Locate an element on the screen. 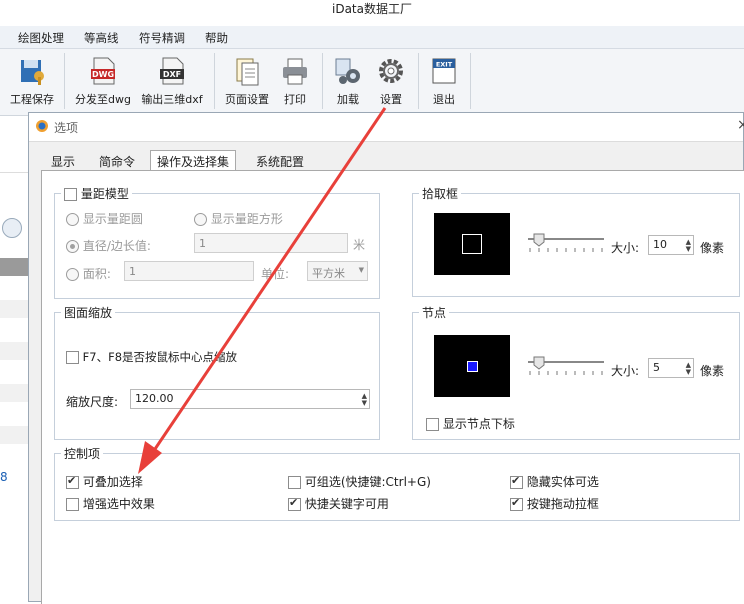  export-dxf-label: 输出三维dxf is located at coordinates (172, 99).